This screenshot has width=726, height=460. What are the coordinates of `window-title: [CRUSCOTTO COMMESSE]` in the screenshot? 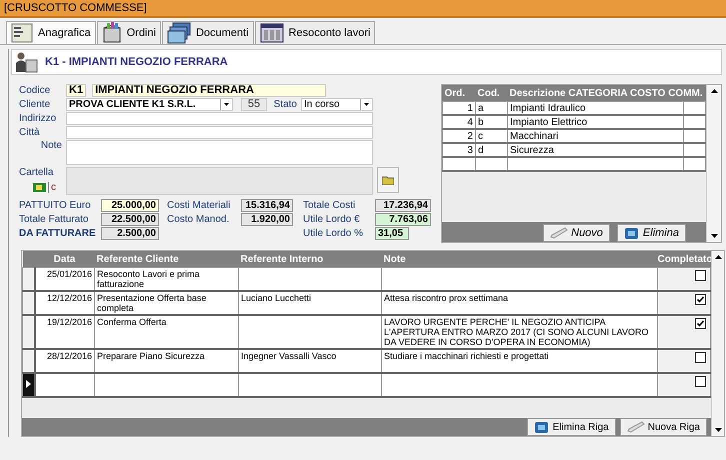 It's located at (363, 9).